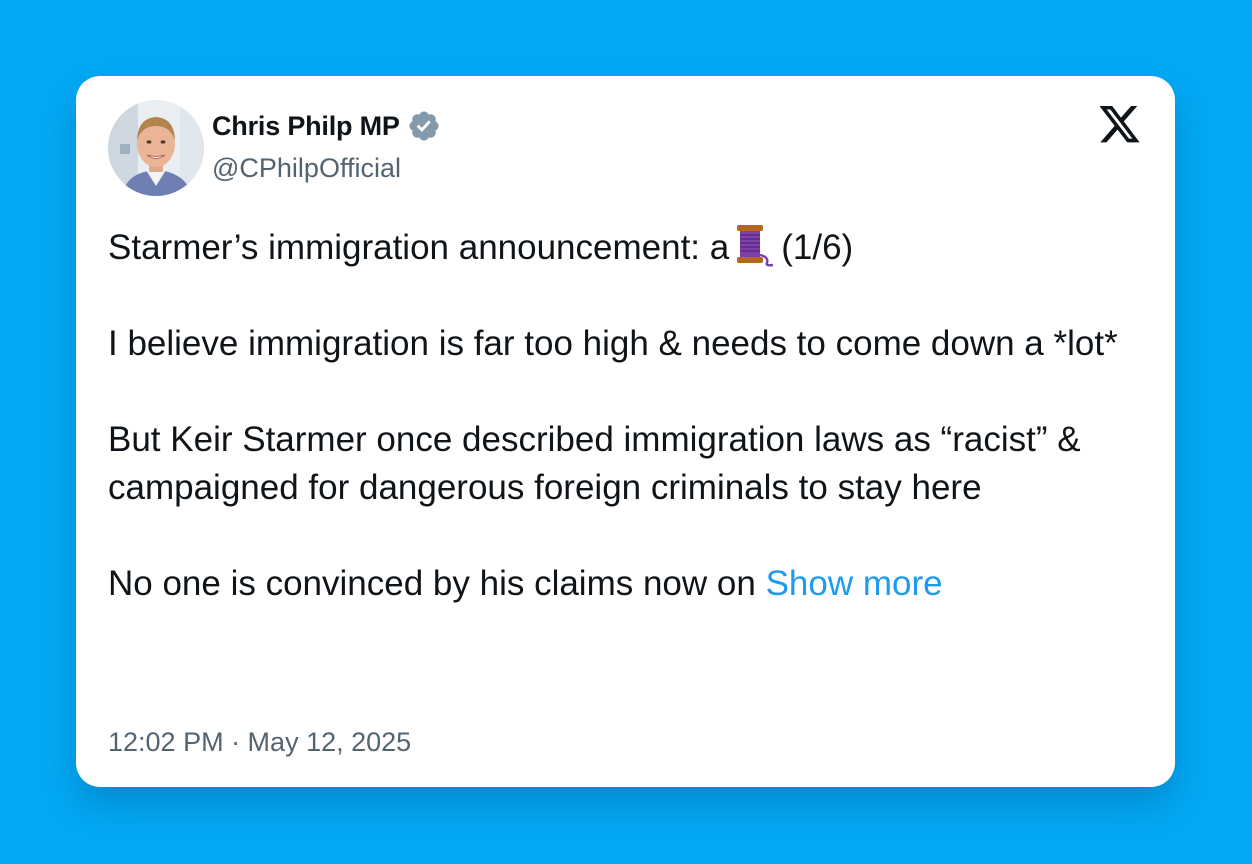 The height and width of the screenshot is (864, 1252). What do you see at coordinates (259, 742) in the screenshot?
I see `post-timestamp: 12:02 PM · May 12, 2025` at bounding box center [259, 742].